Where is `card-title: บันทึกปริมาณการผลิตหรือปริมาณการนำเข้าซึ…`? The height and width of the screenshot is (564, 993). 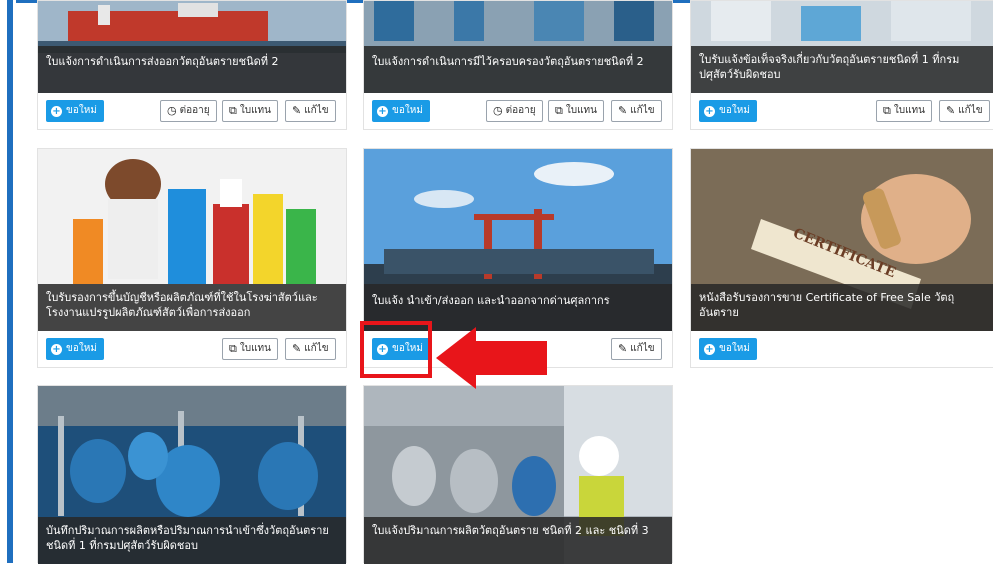
card-title: บันทึกปริมาณการผลิตหรือปริมาณการนำเข้าซึ… is located at coordinates (192, 540).